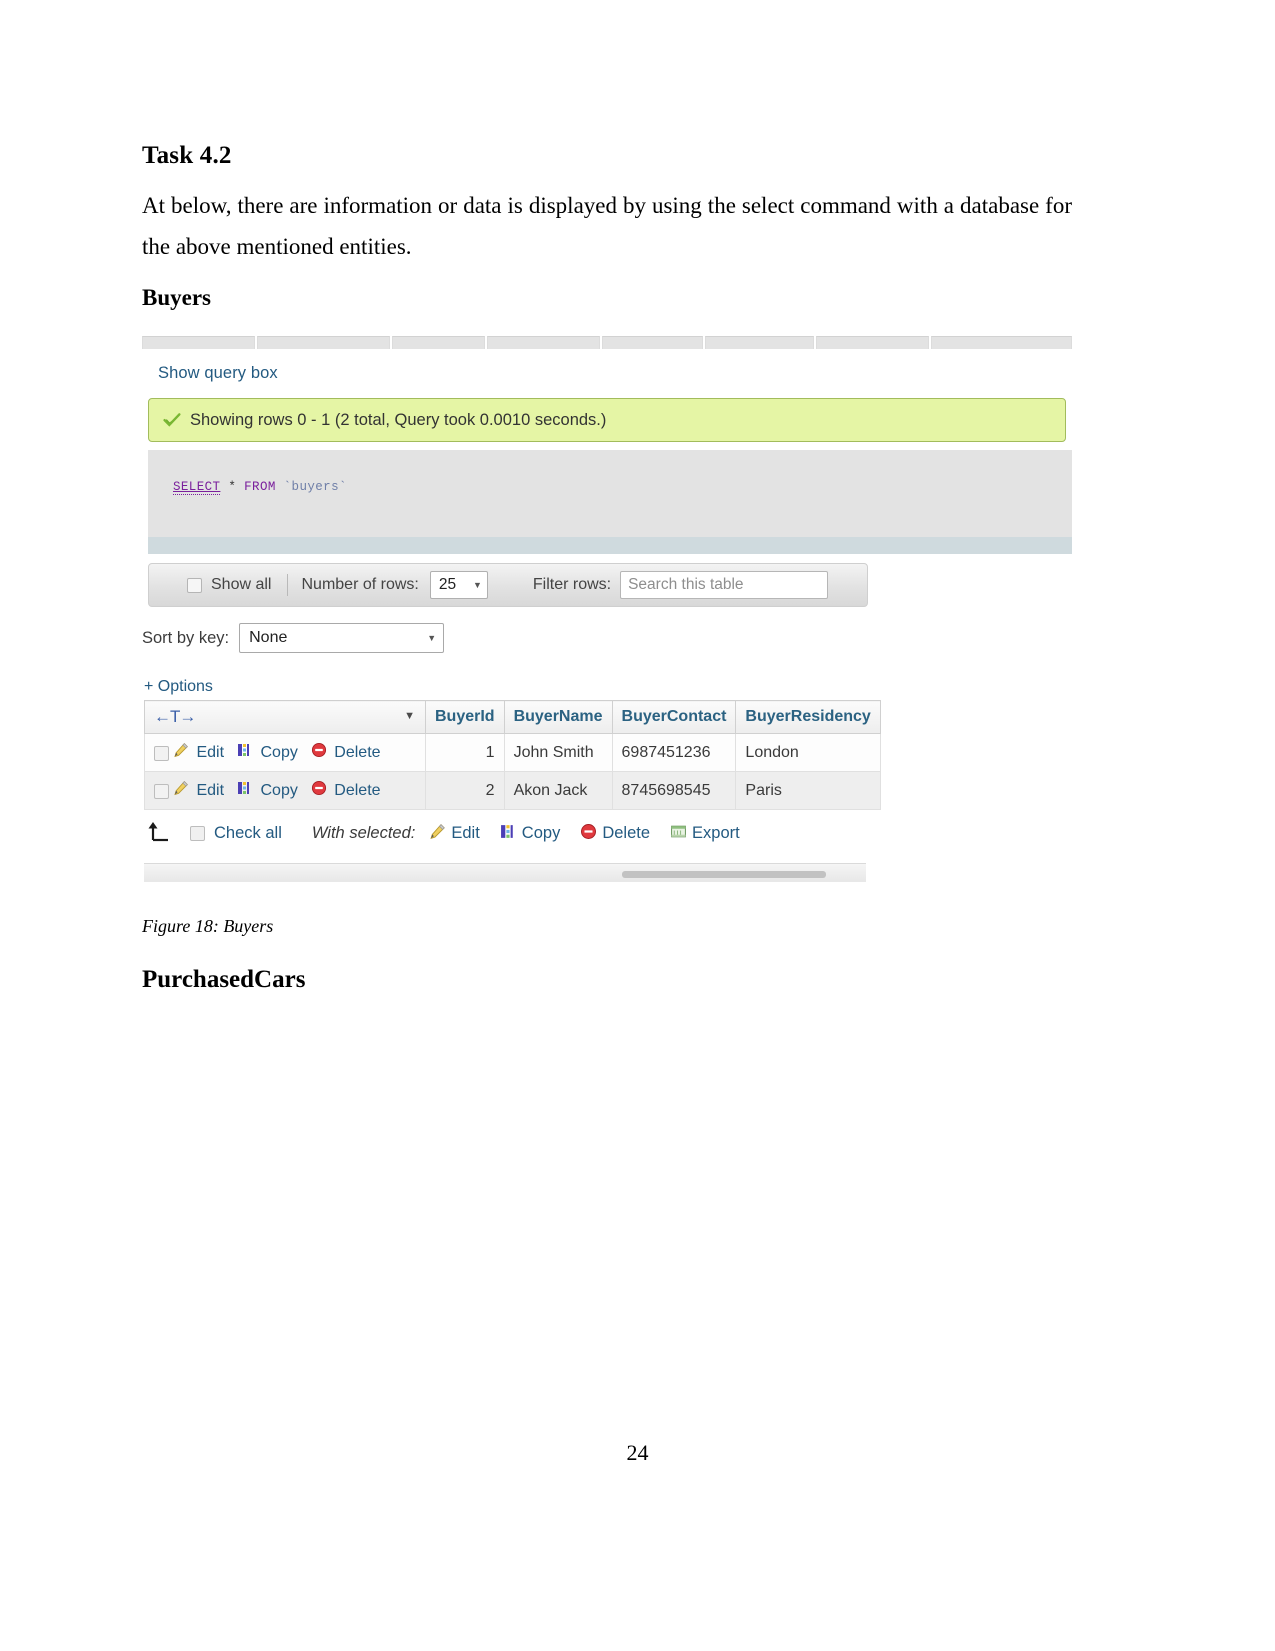  Describe the element at coordinates (808, 717) in the screenshot. I see `column-header-buyerresidency: BuyerResidency` at that location.